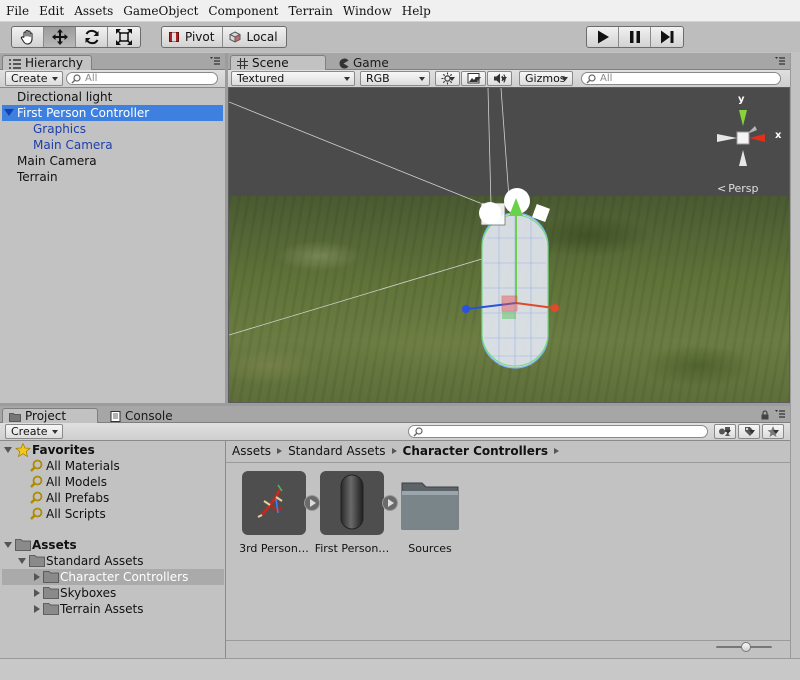 This screenshot has height=680, width=800. I want to click on scene-audio-toggle, so click(499, 78).